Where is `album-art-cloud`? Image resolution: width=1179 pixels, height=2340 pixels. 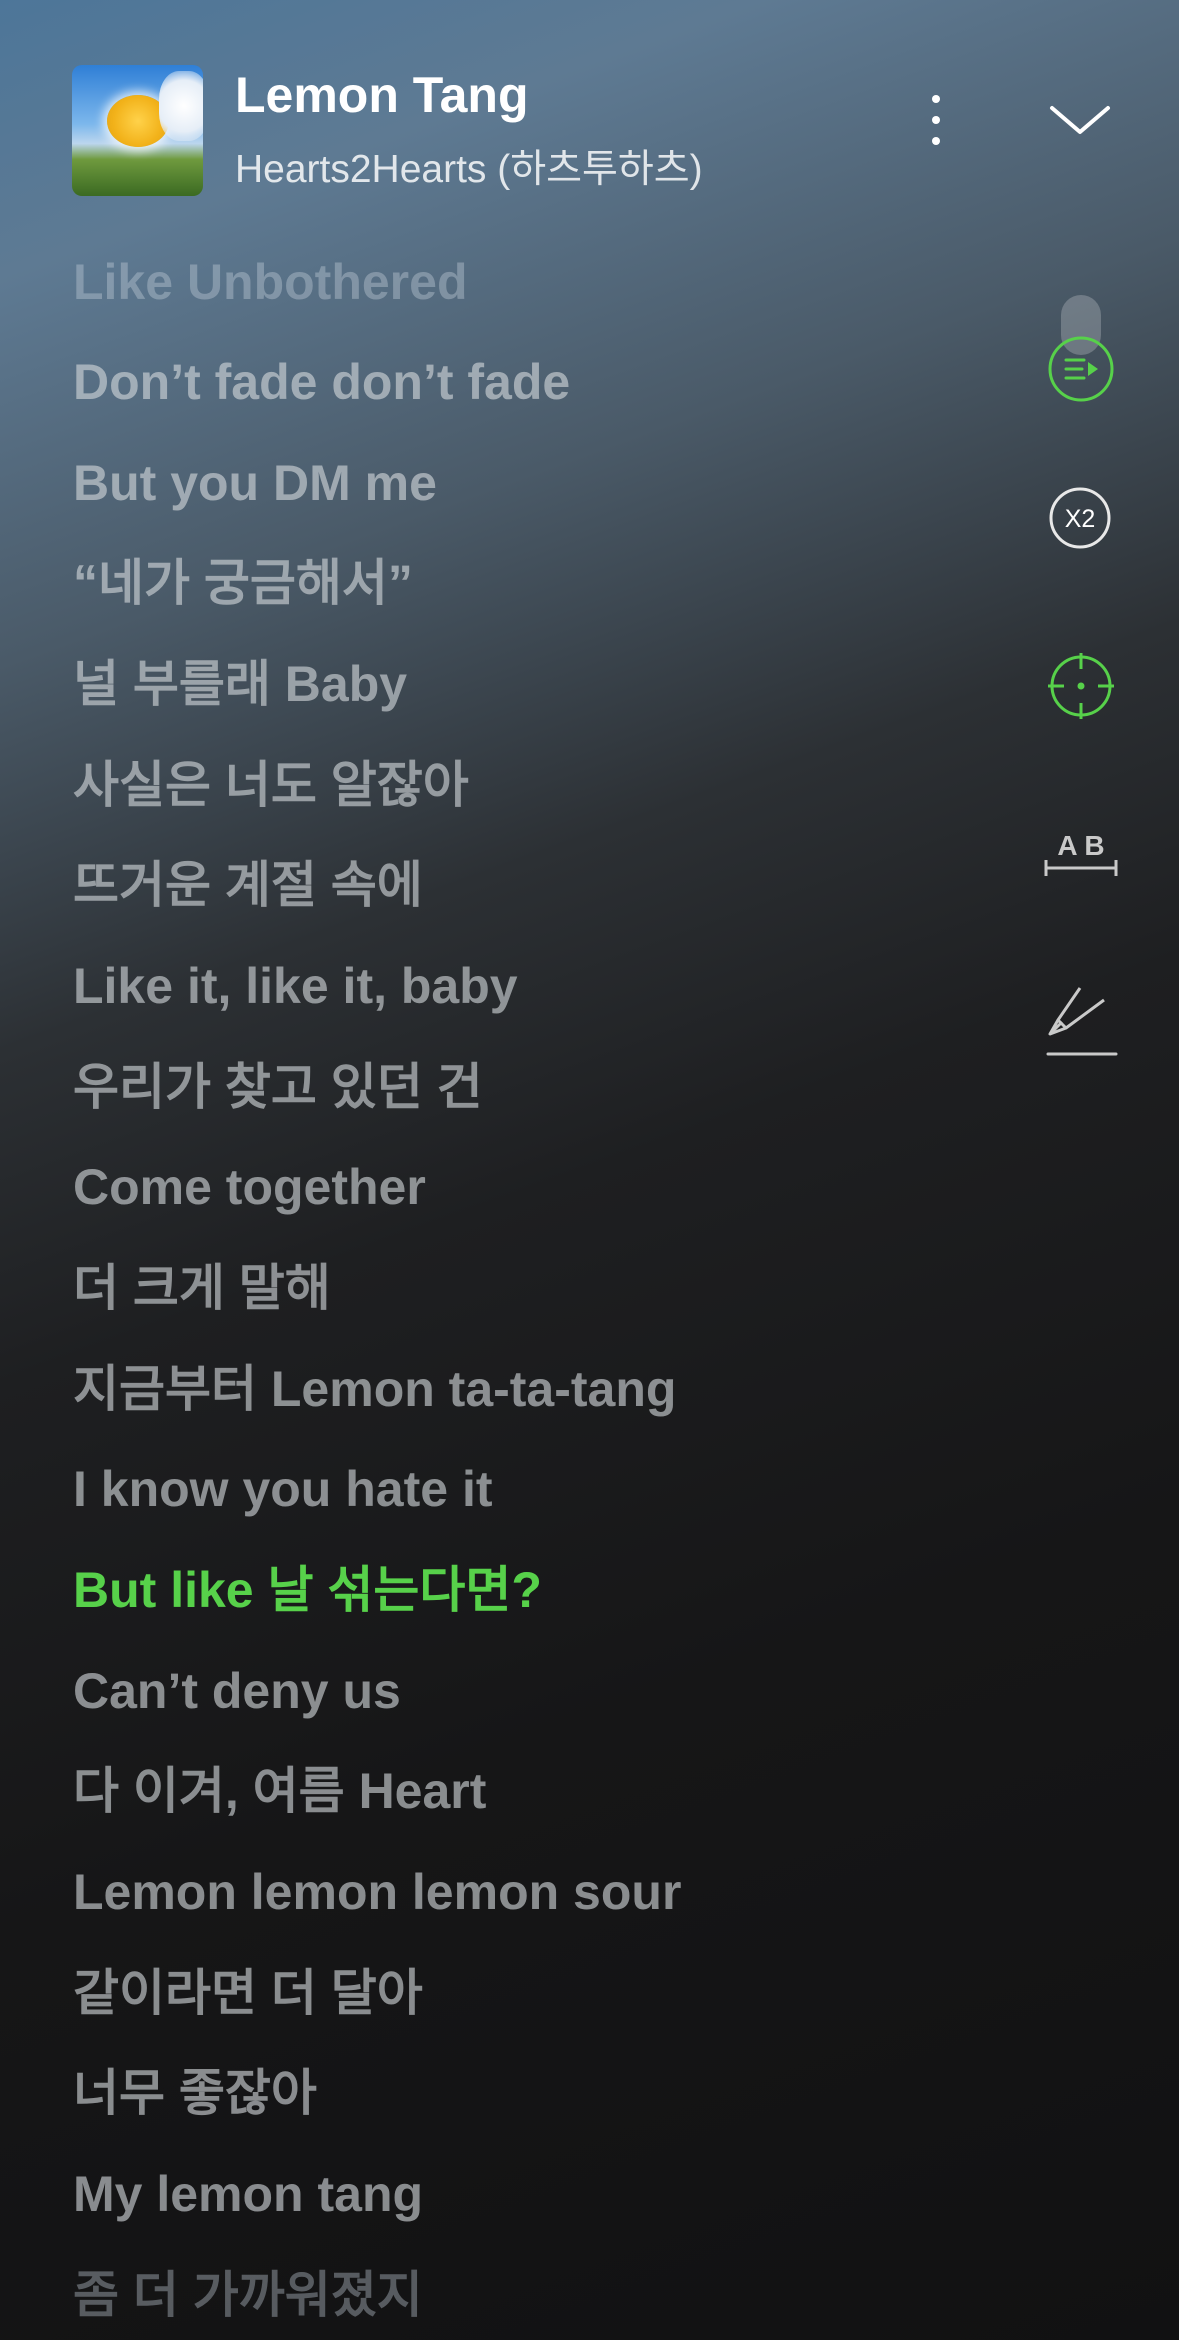 album-art-cloud is located at coordinates (181, 106).